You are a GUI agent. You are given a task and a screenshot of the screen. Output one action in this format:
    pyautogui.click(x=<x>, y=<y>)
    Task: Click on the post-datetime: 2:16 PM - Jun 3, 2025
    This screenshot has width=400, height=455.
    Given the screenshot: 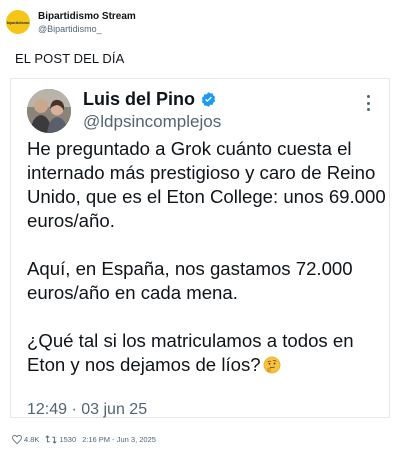 What is the action you would take?
    pyautogui.click(x=119, y=439)
    